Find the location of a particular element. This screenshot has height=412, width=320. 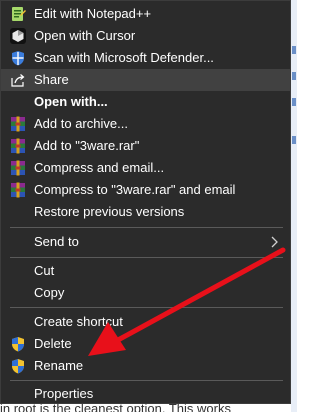

menu-item-restore-previous-versions: Restore previous versions is located at coordinates (145, 212).